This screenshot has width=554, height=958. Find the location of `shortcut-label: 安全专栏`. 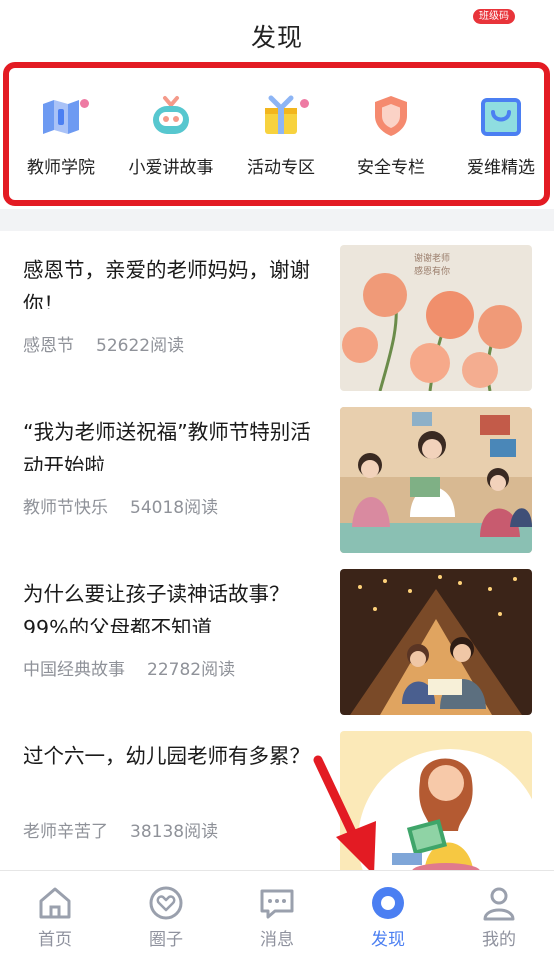

shortcut-label: 安全专栏 is located at coordinates (391, 168).